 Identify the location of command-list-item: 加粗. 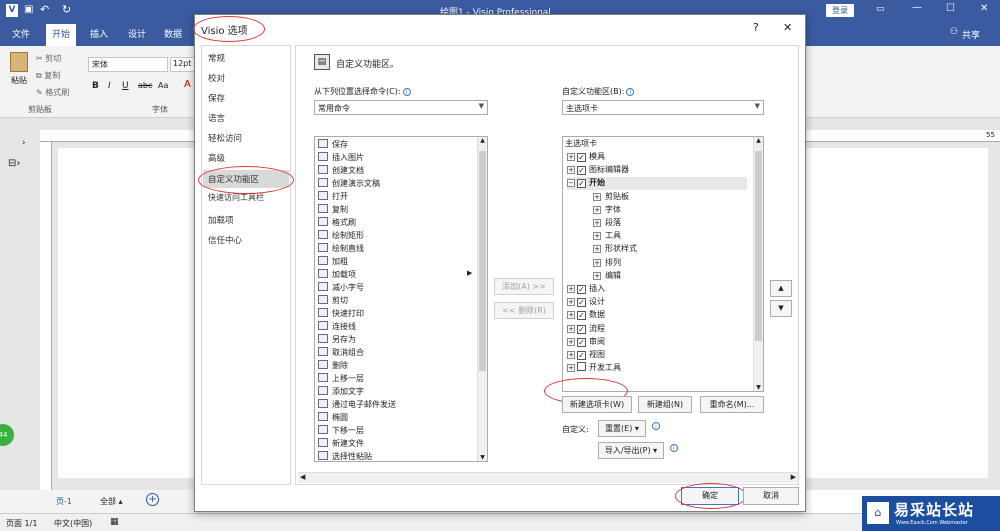
(333, 262).